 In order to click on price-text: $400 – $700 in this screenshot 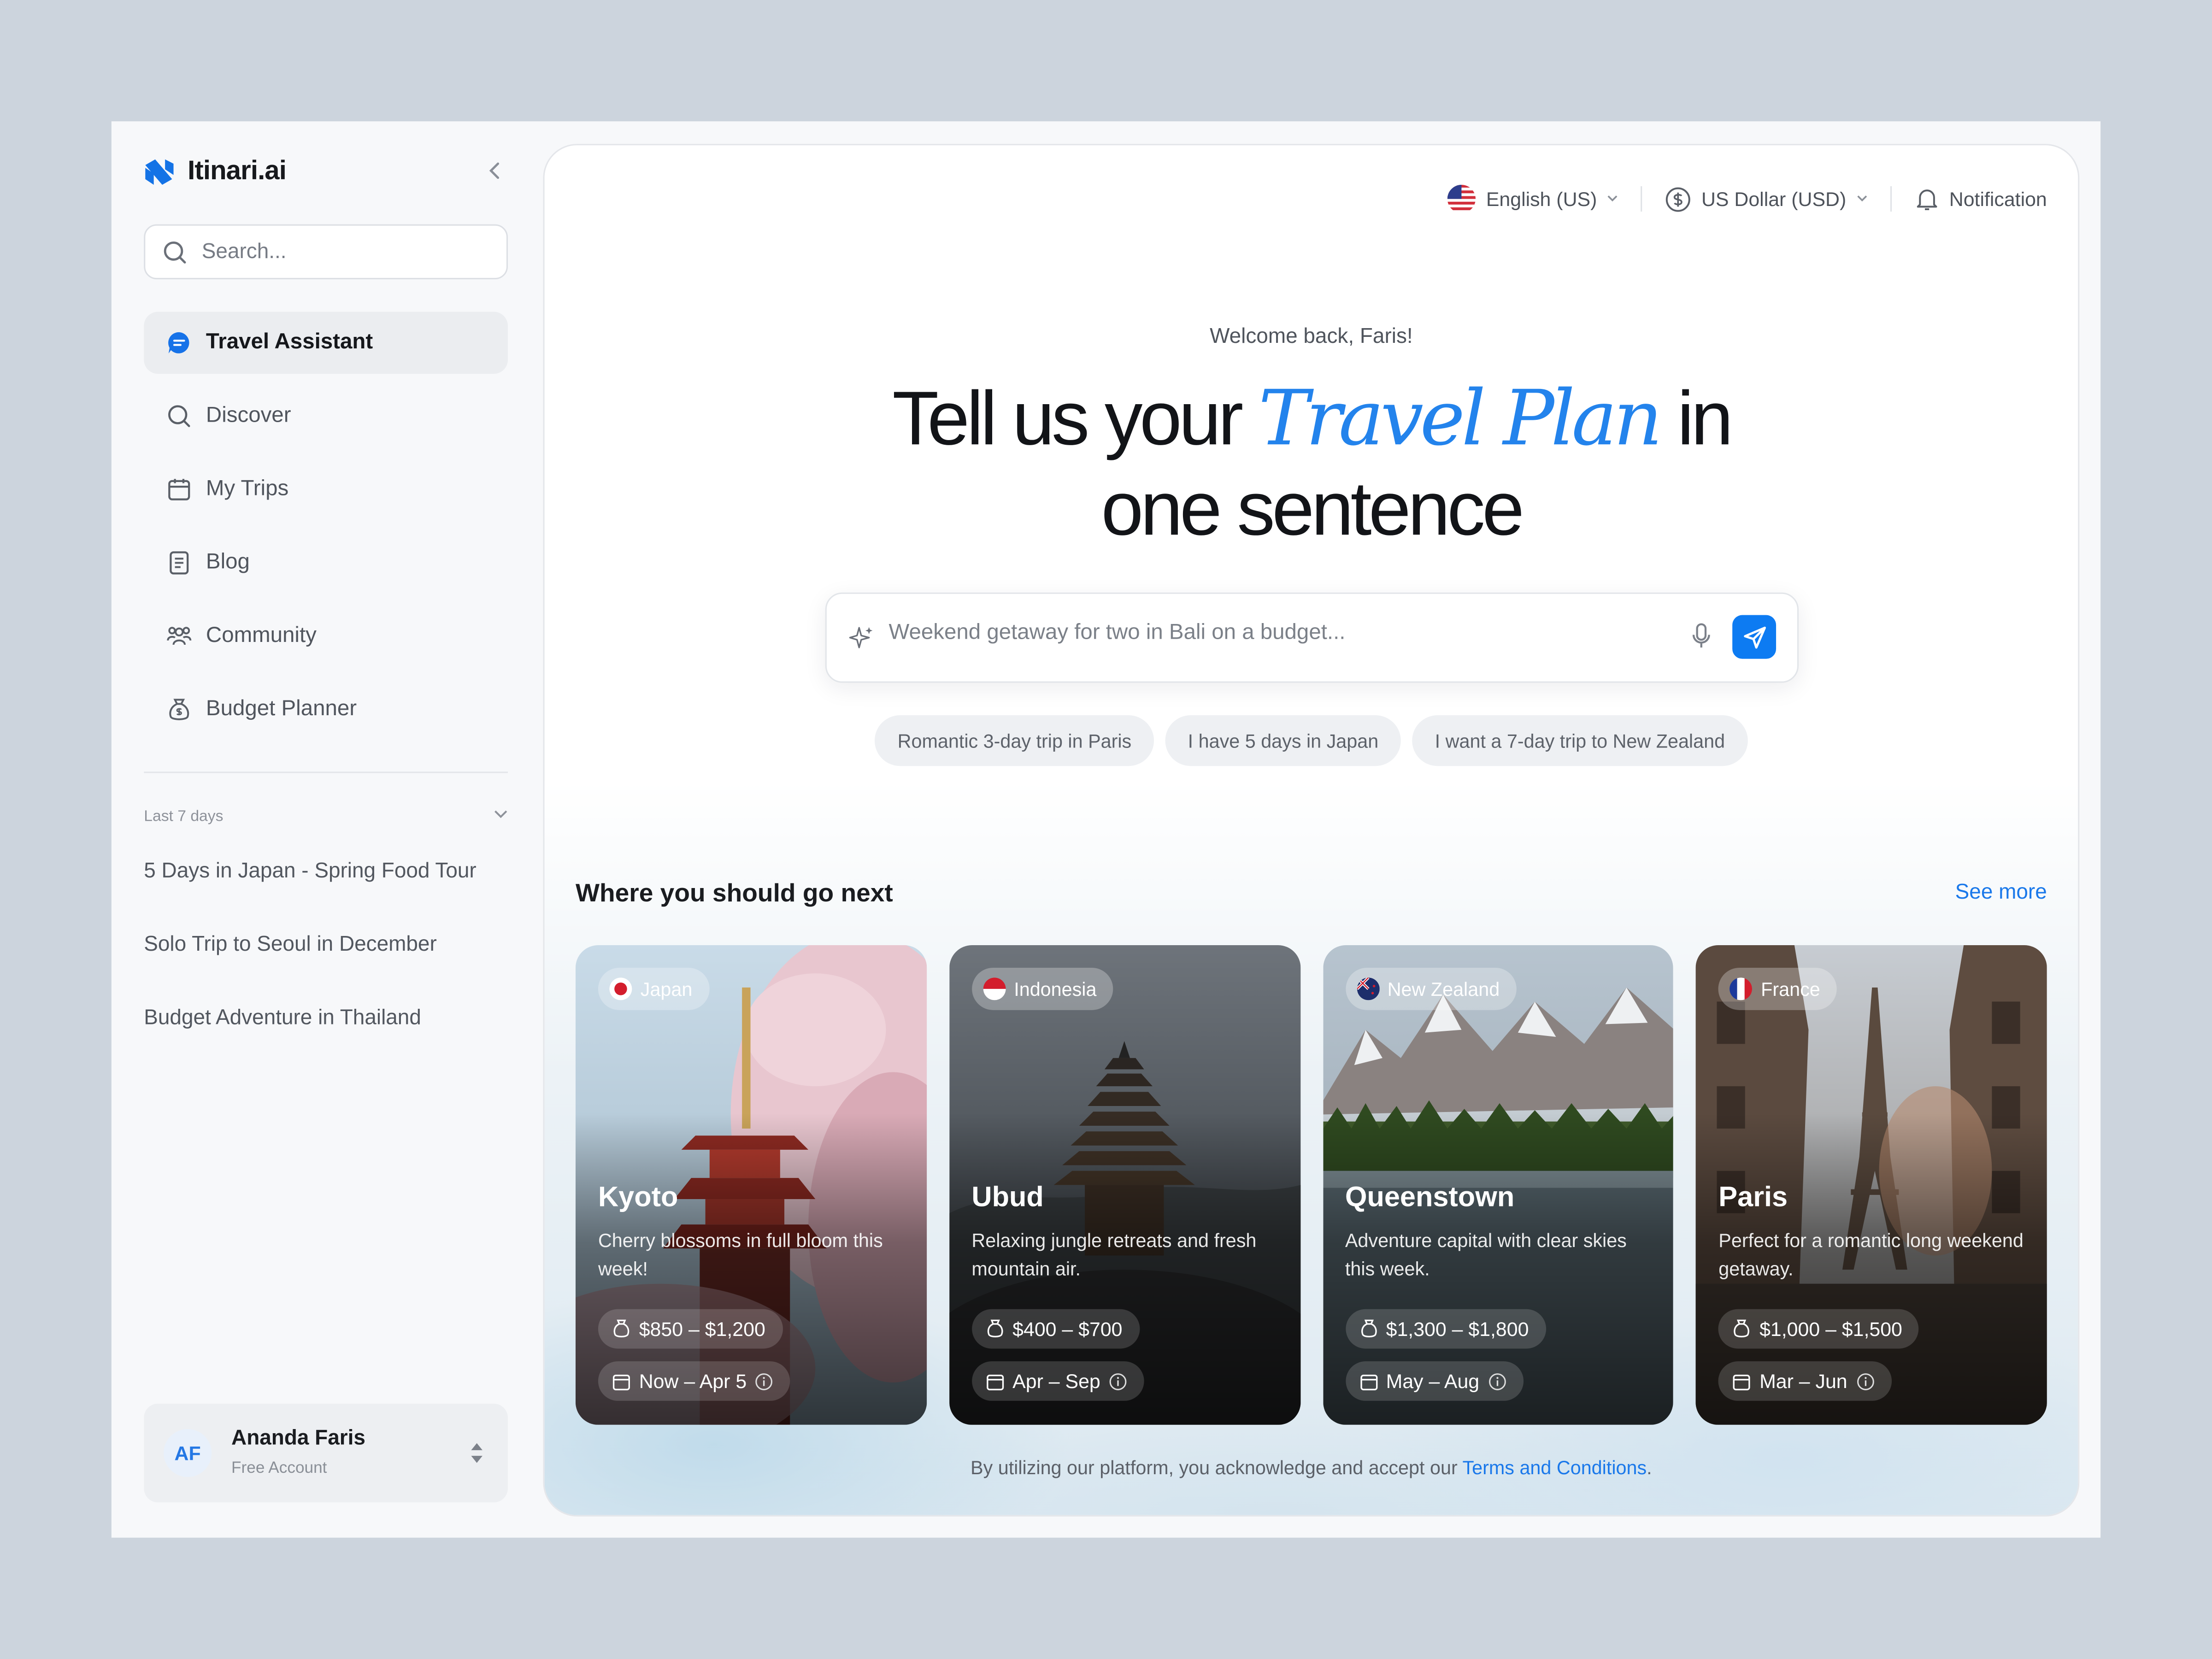, I will do `click(1067, 1329)`.